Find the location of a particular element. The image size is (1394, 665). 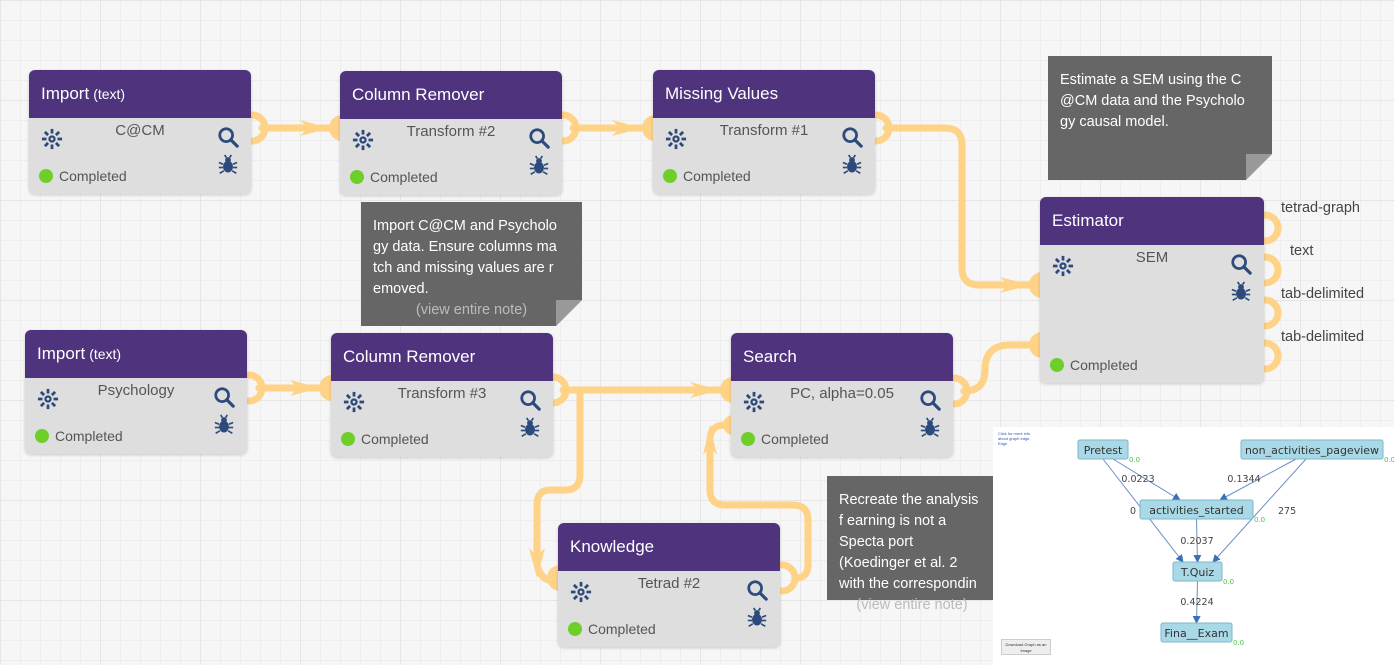

node-header: Estimator is located at coordinates (1152, 221).